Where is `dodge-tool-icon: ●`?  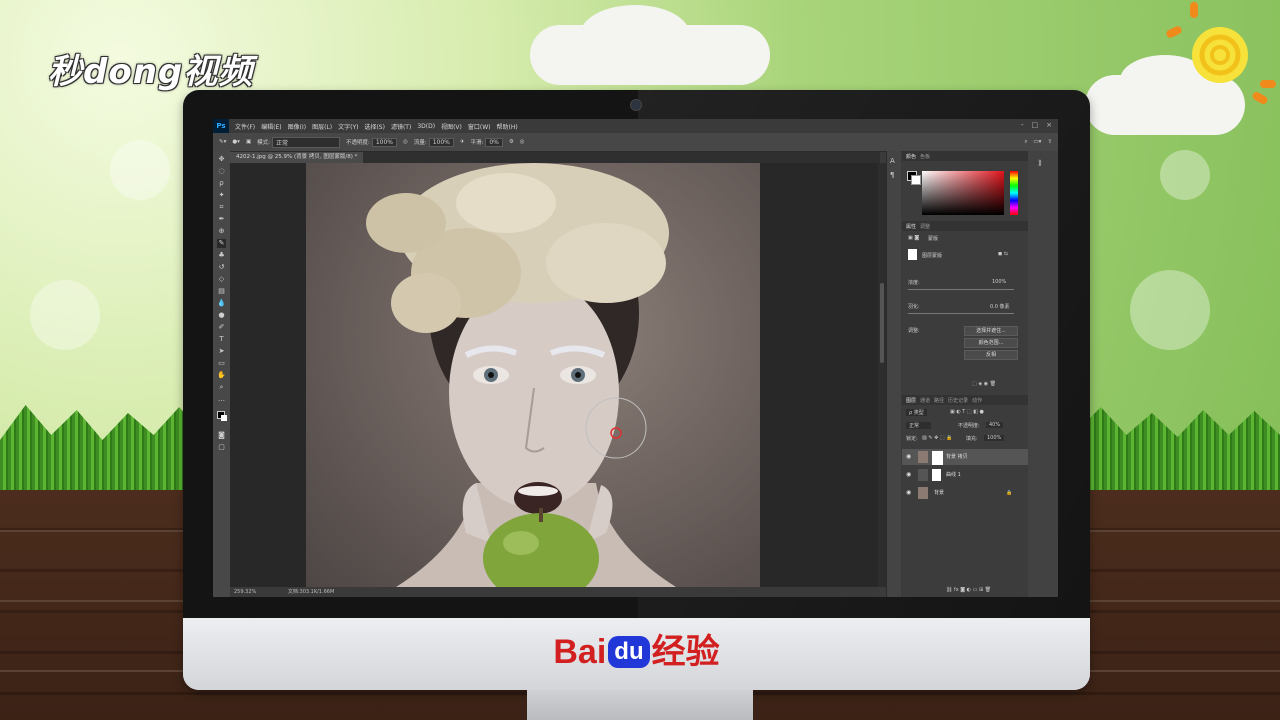
dodge-tool-icon: ● is located at coordinates (221, 315).